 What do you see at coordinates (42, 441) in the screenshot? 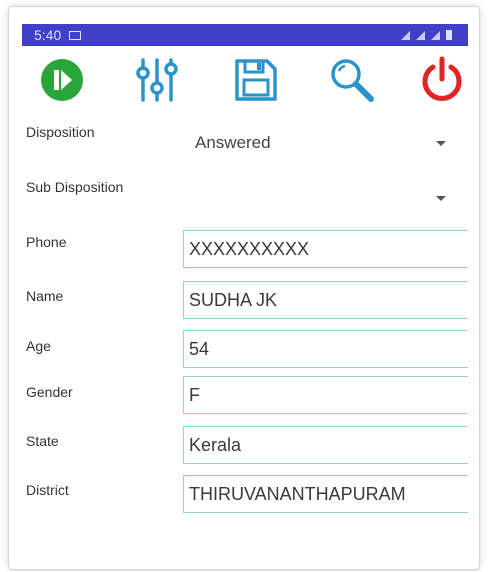
I see `state-label: State` at bounding box center [42, 441].